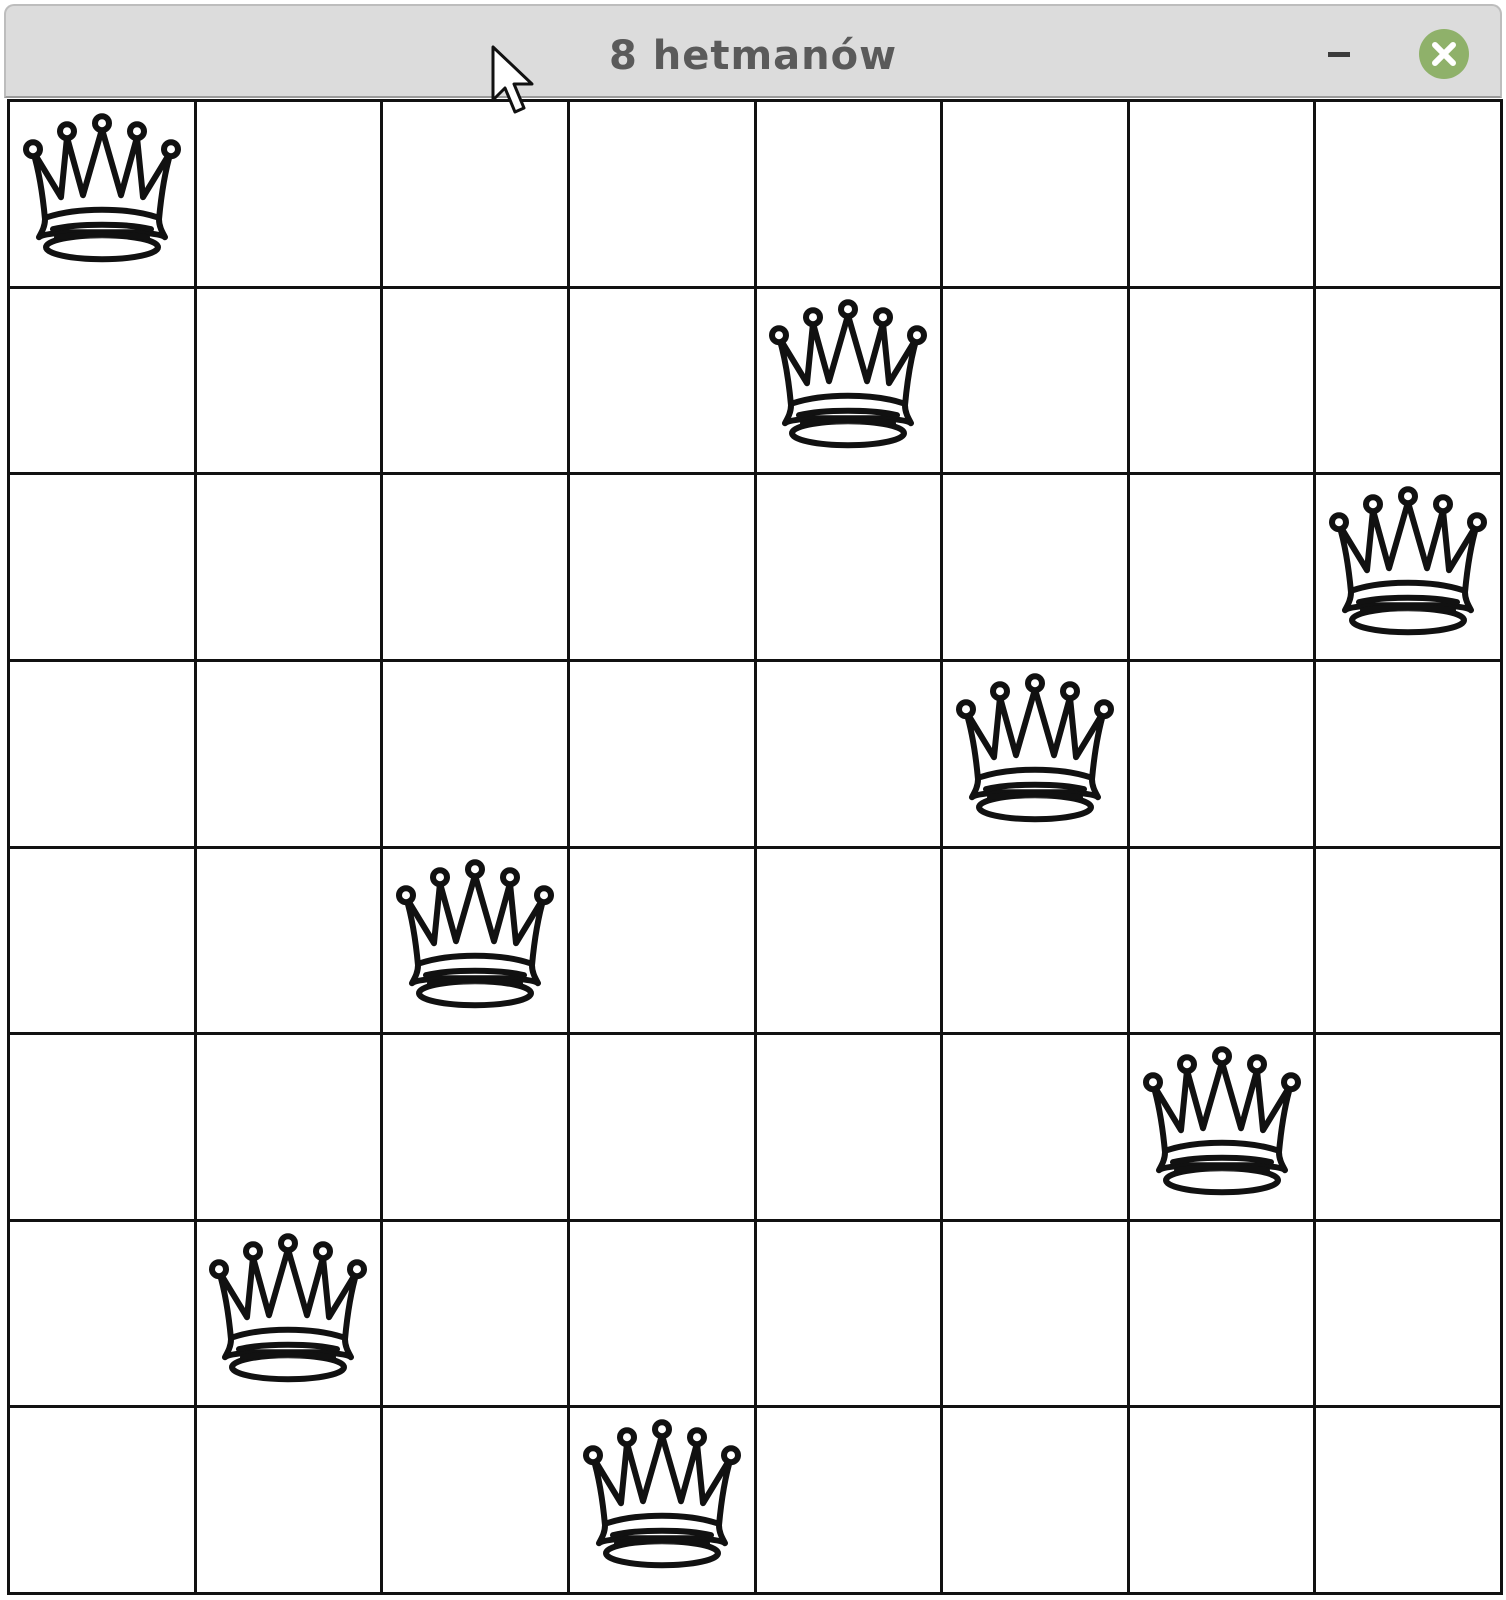  Describe the element at coordinates (753, 56) in the screenshot. I see `window-title: 8 hetmanów` at that location.